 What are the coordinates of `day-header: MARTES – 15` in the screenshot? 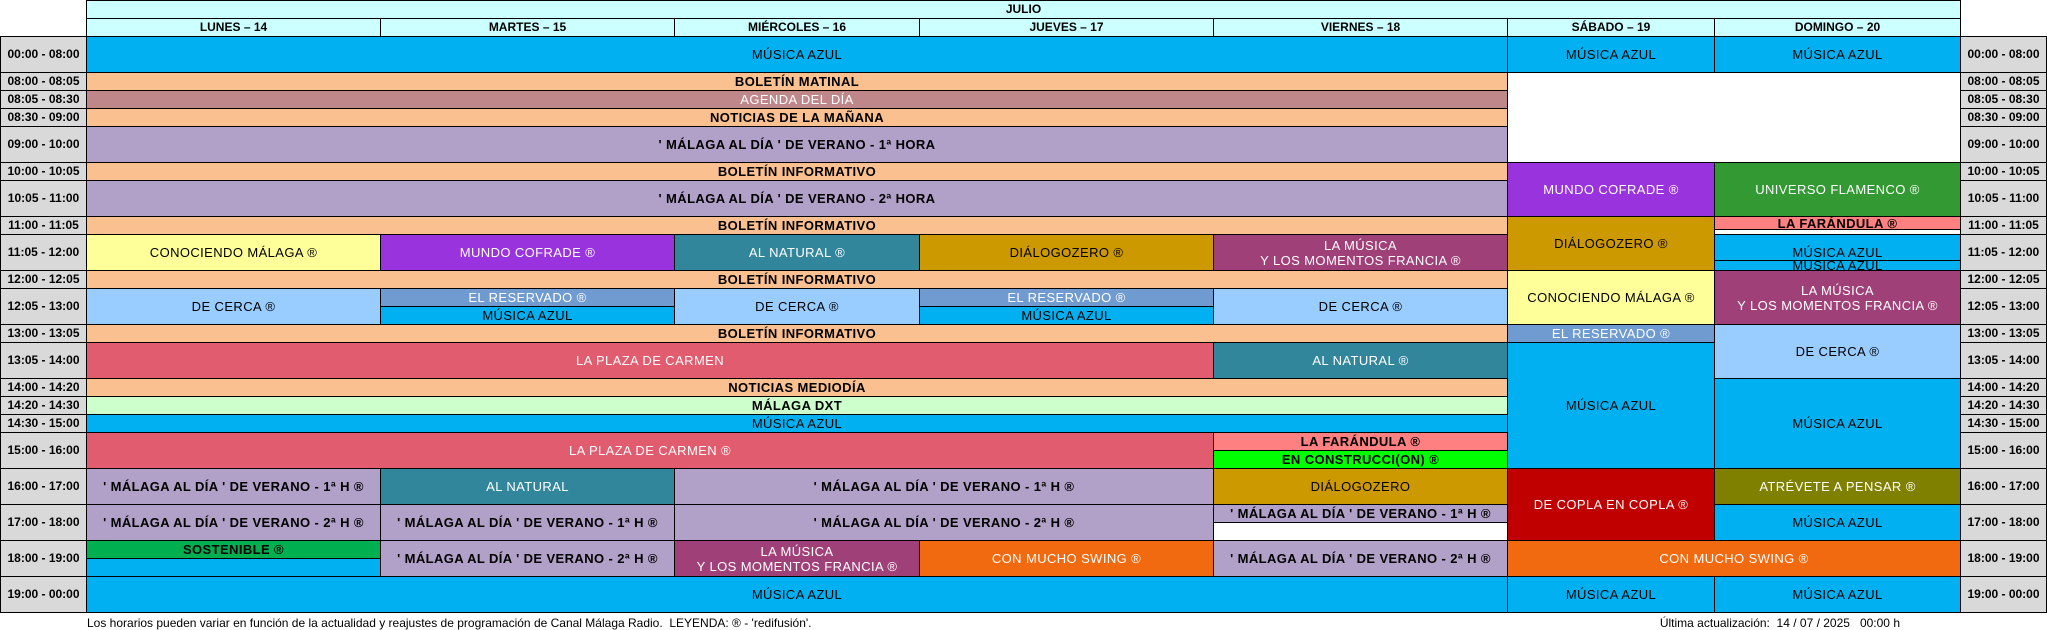 It's located at (527, 27).